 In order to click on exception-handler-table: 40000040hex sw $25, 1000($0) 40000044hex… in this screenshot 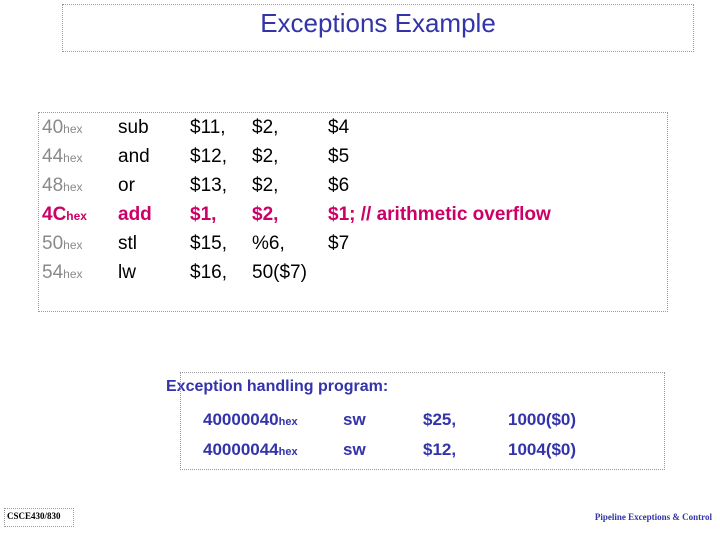, I will do `click(389, 438)`.